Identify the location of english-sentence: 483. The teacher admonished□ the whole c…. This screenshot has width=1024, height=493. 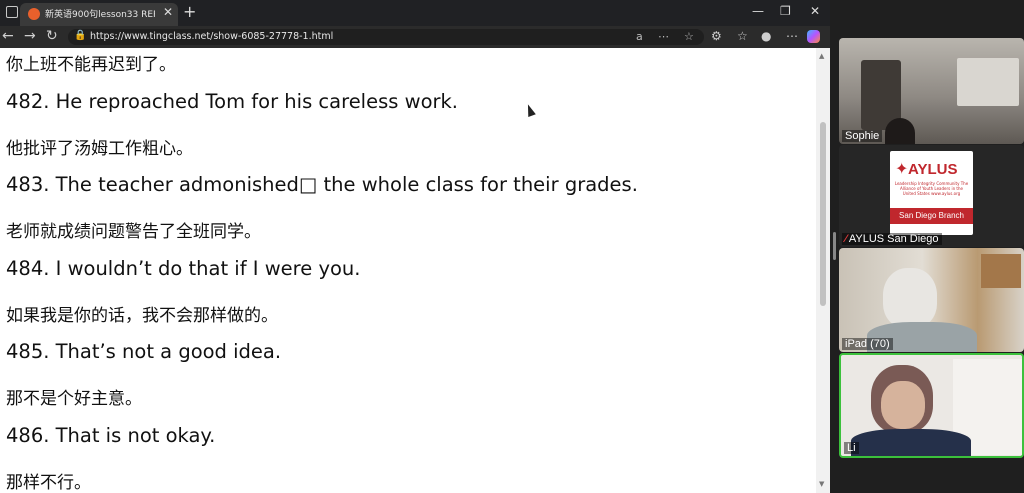
(322, 184).